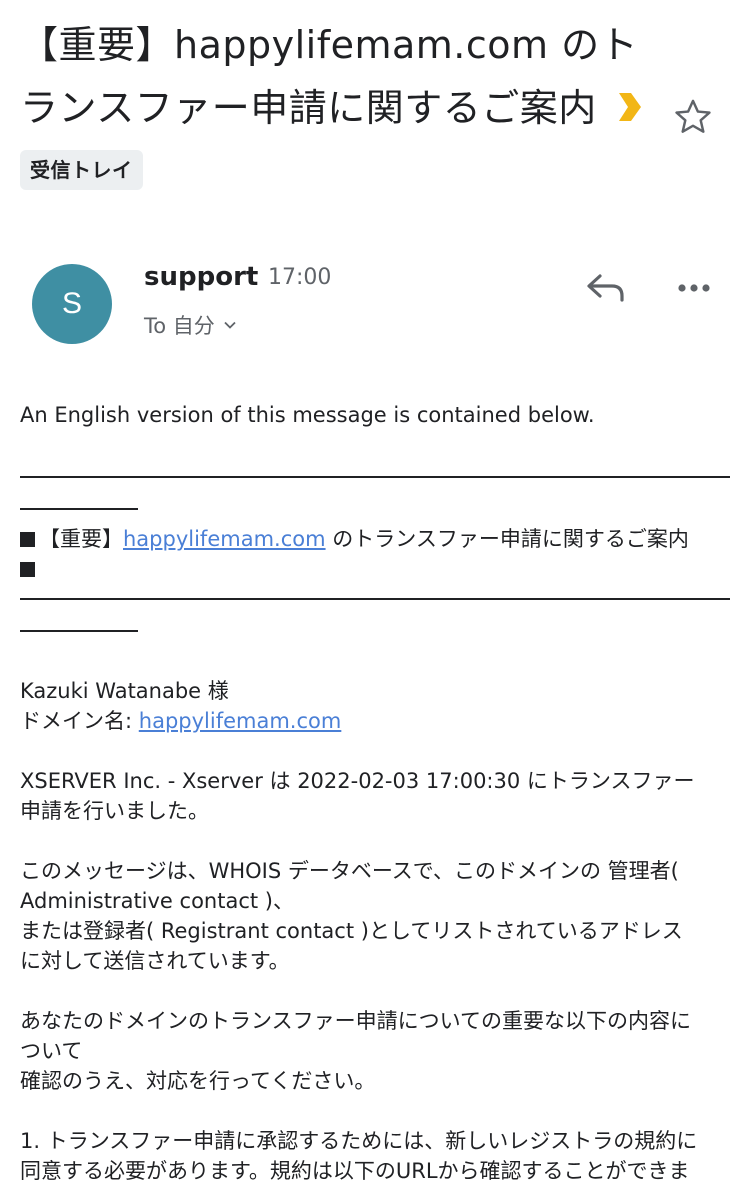  I want to click on paragraph-line: Administrative contact )、, so click(157, 901).